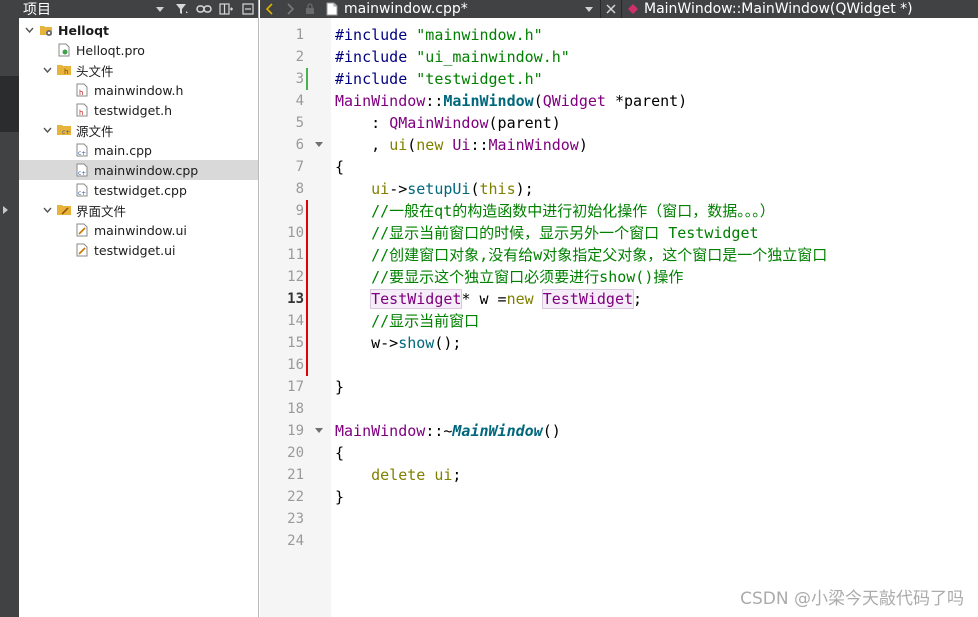 This screenshot has width=978, height=617. What do you see at coordinates (299, 101) in the screenshot?
I see `line-number: 4` at bounding box center [299, 101].